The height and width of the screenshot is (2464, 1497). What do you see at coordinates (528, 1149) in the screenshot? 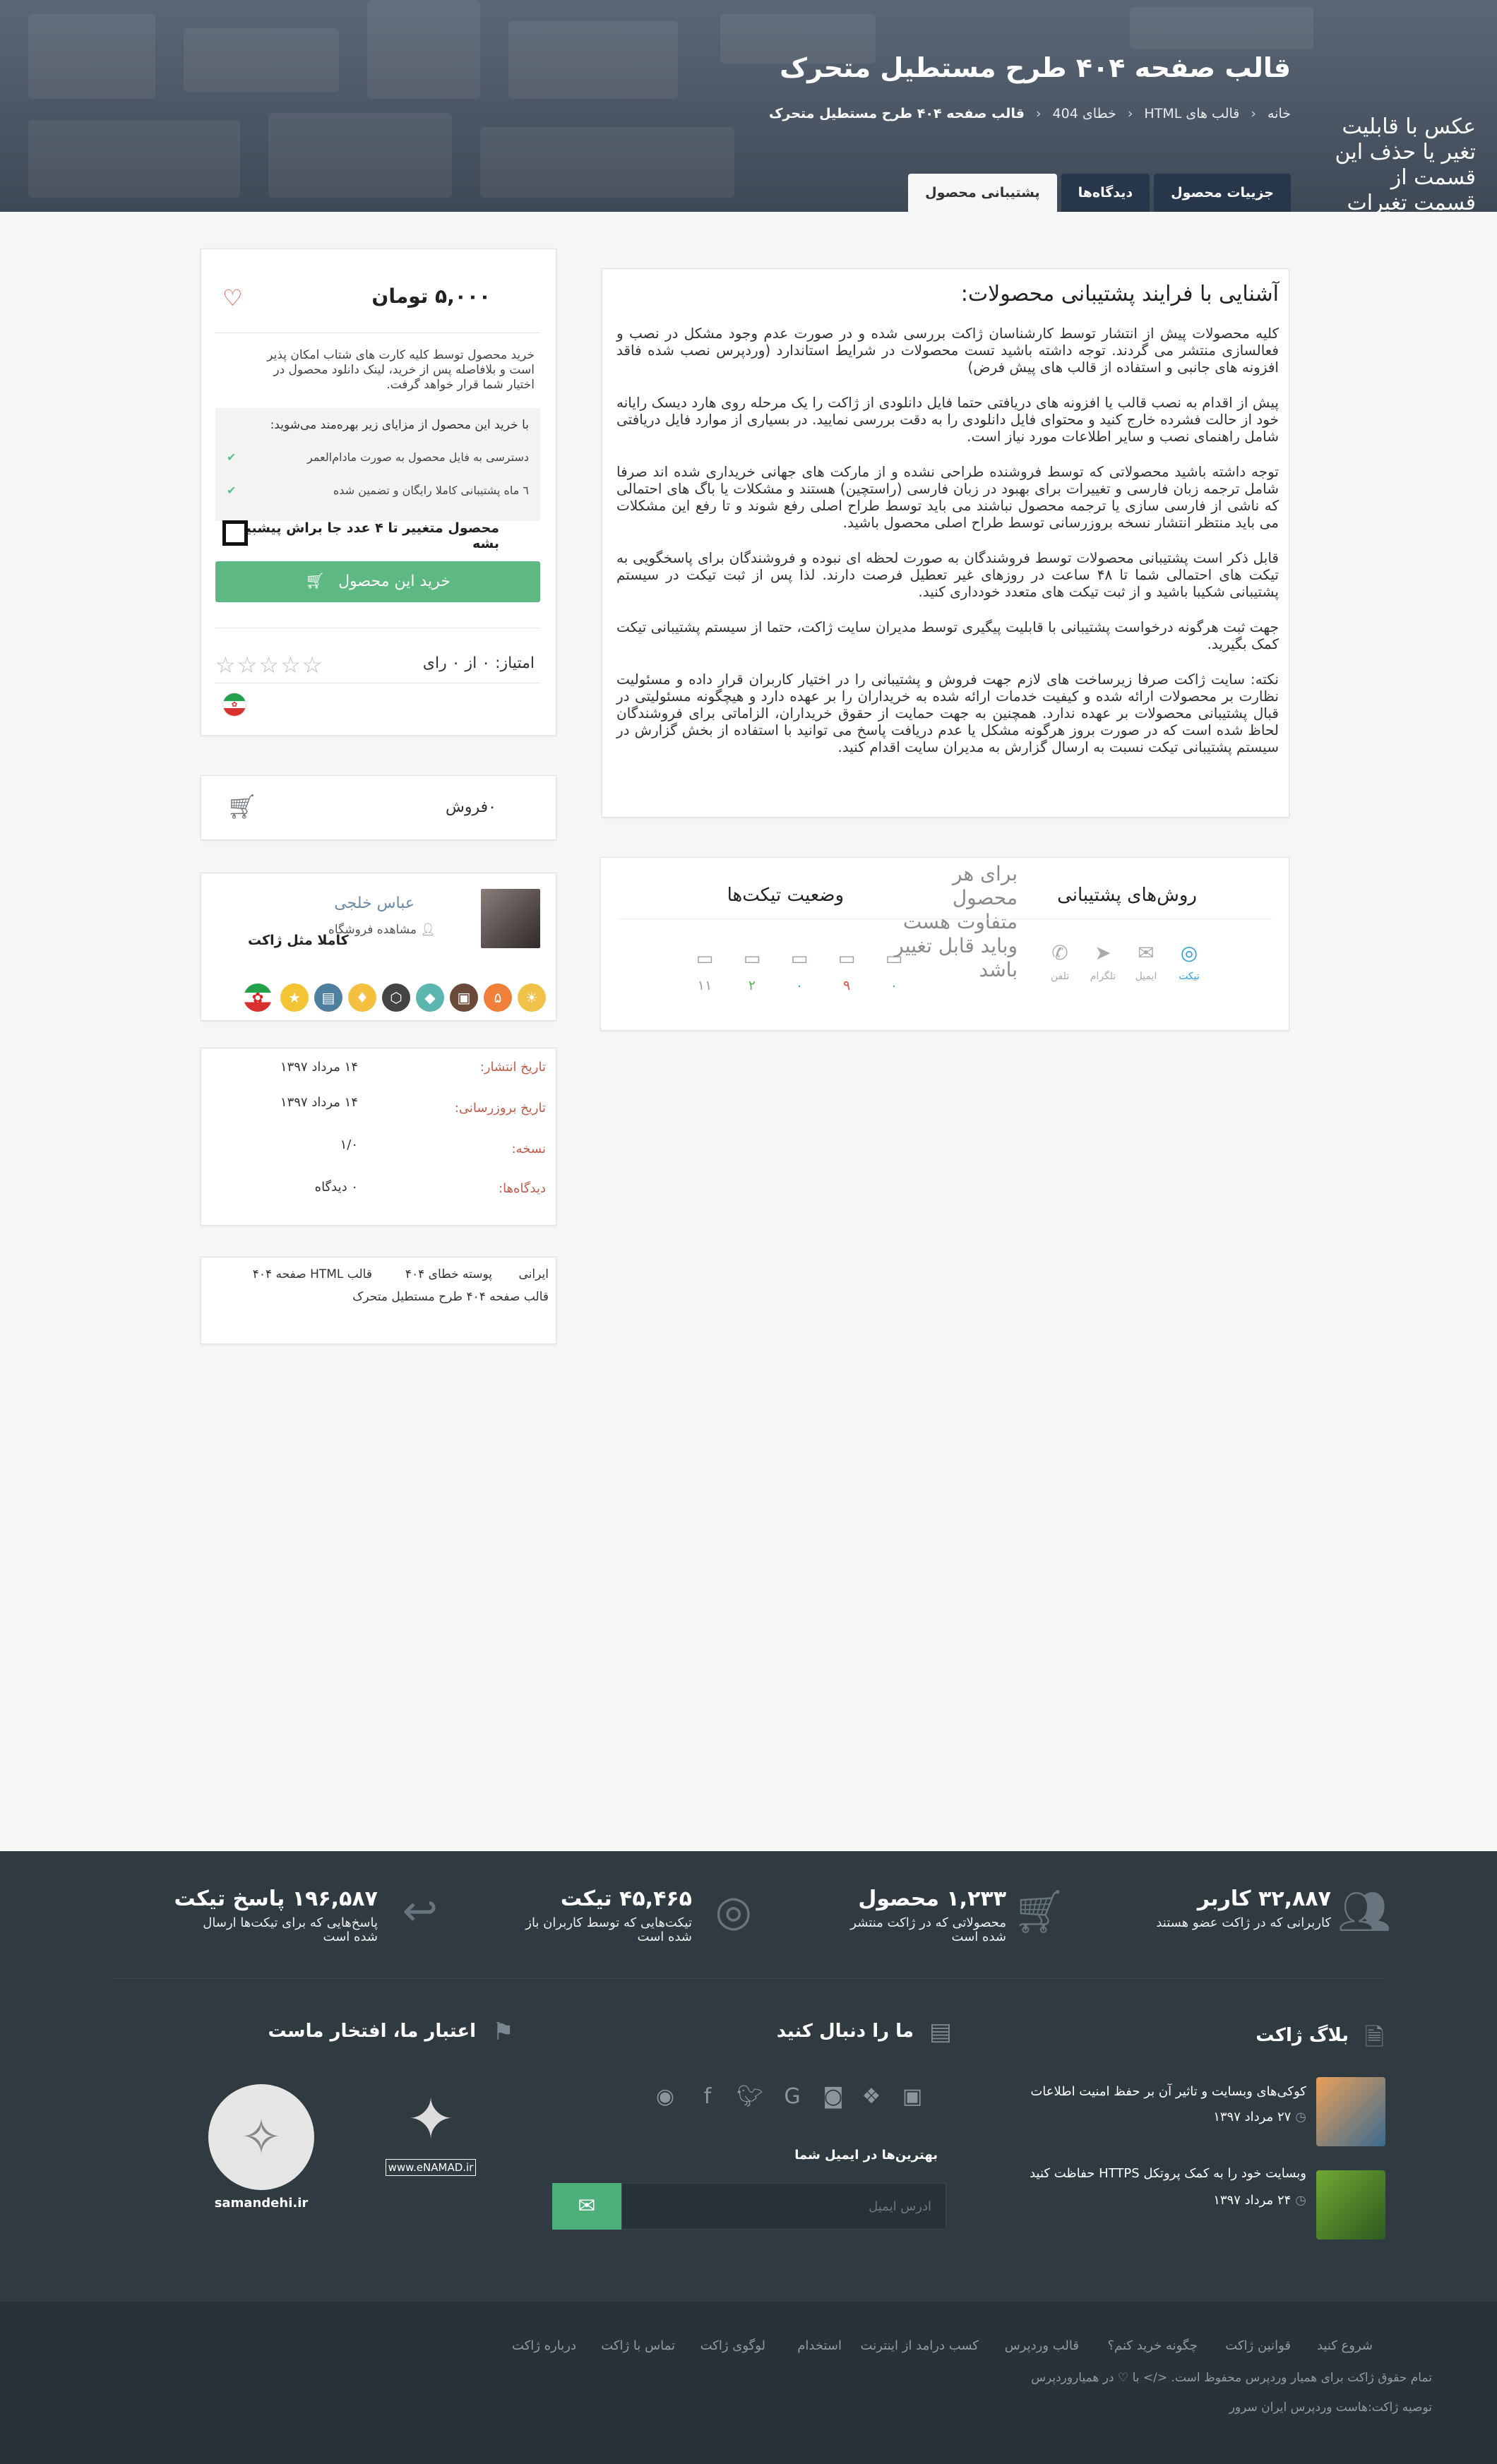
I see `meta-label: نسخه:` at bounding box center [528, 1149].